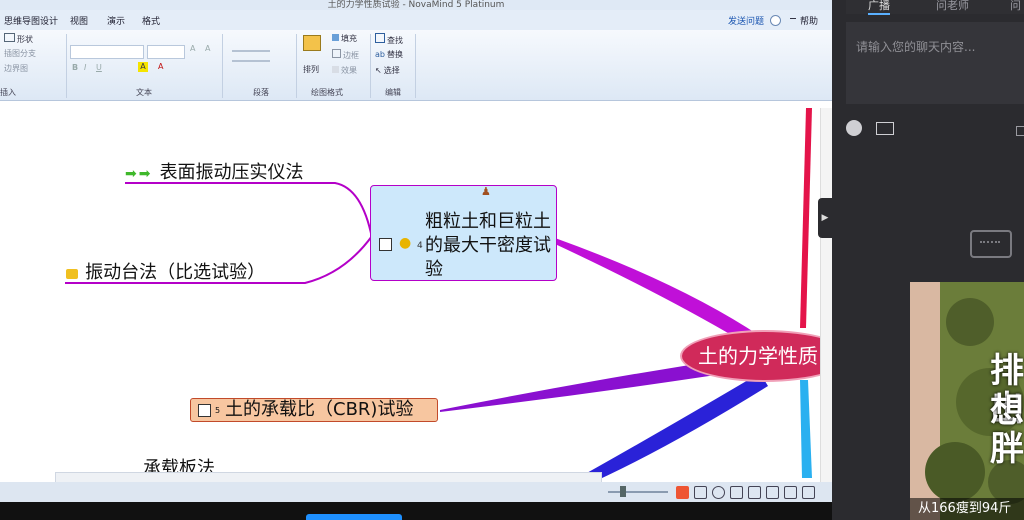  Describe the element at coordinates (144, 174) in the screenshot. I see `arrow-right-icon: ➡` at that location.